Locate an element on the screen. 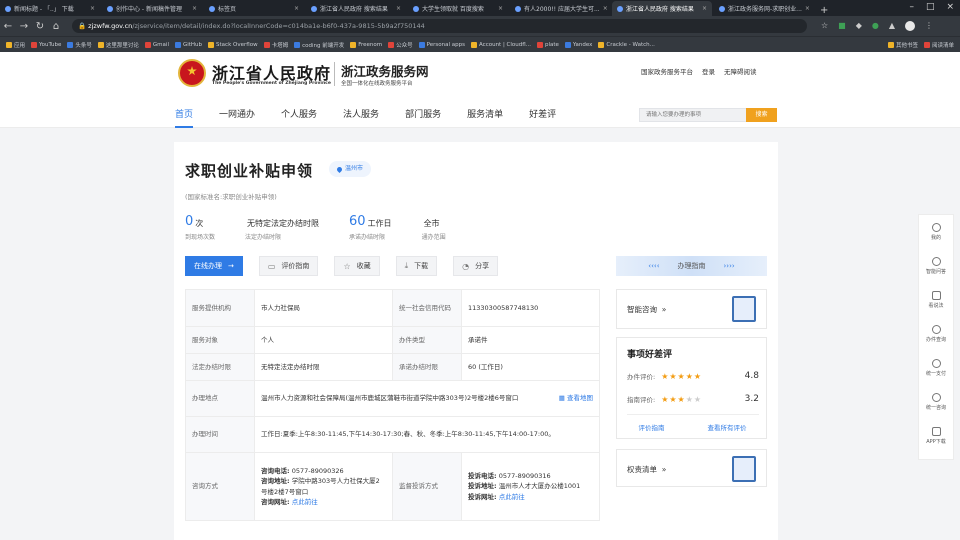  guide-tab: ‹‹‹‹ 办理指南 ›››› is located at coordinates (691, 266).